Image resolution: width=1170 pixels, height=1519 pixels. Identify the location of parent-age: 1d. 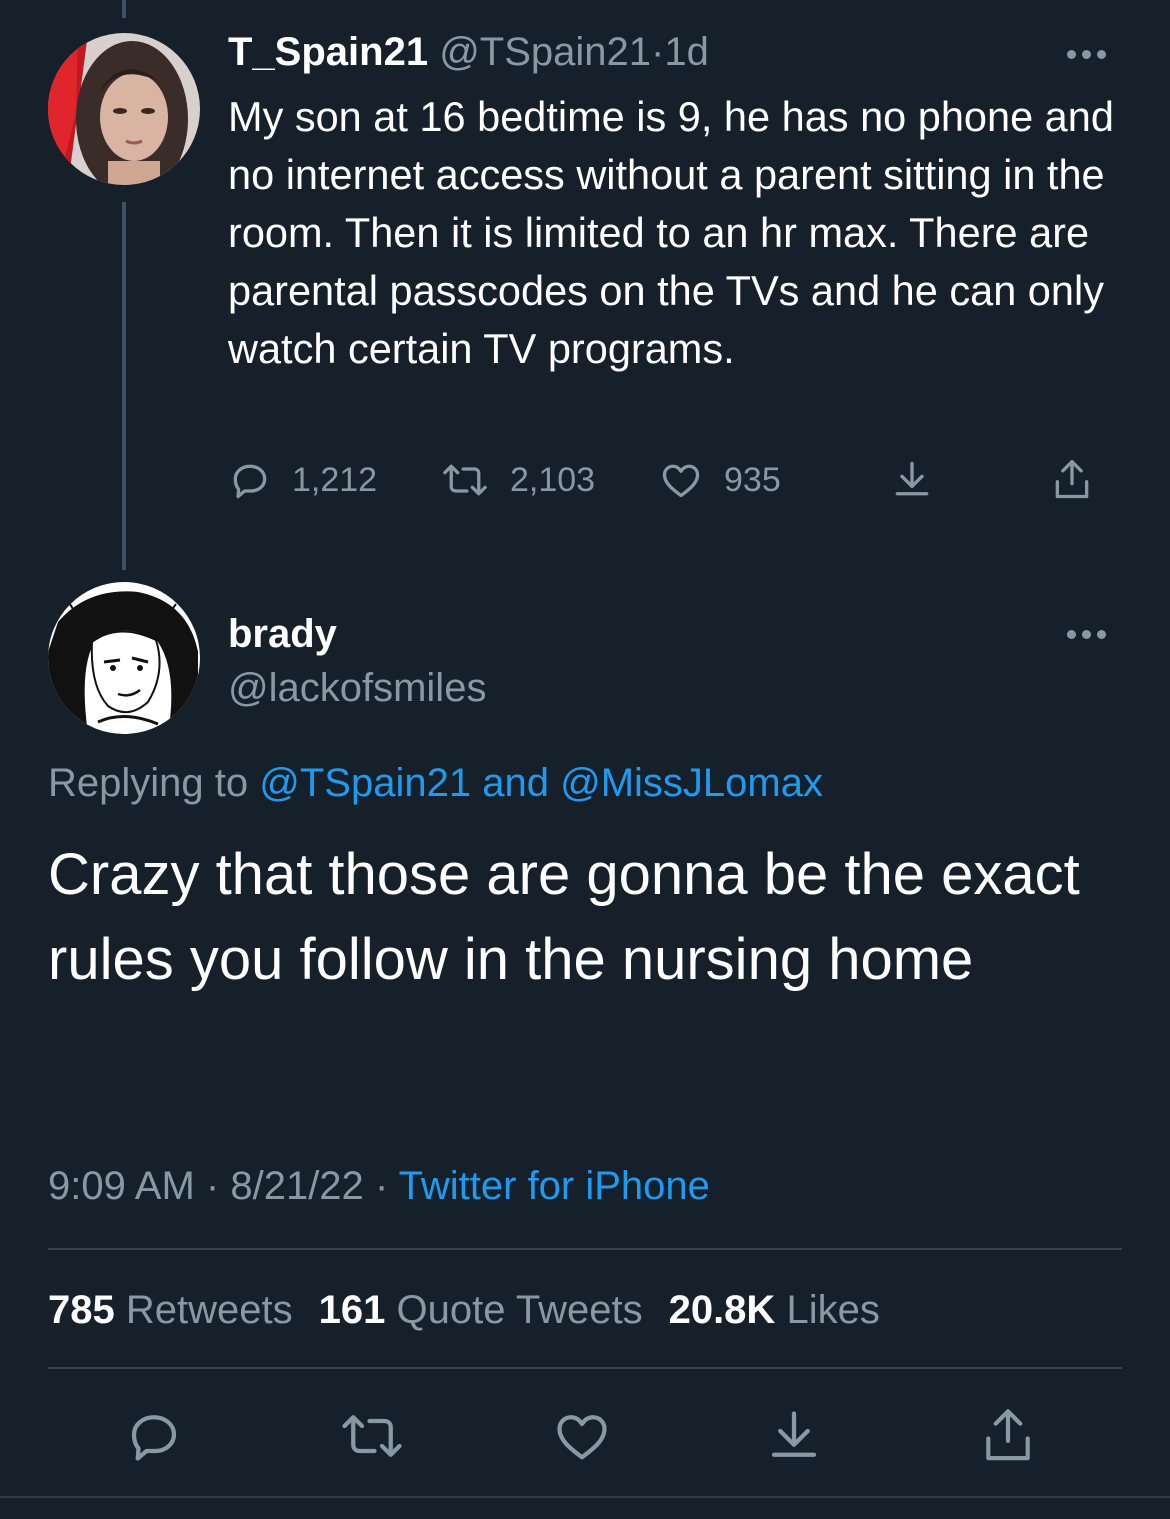
(686, 52).